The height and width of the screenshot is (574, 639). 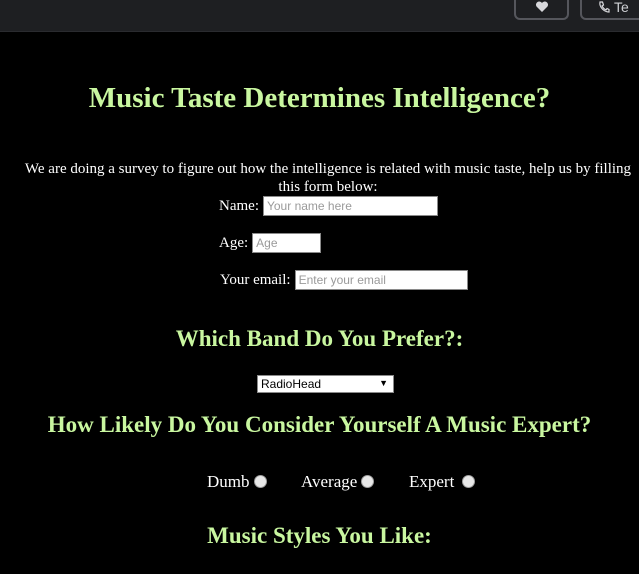 What do you see at coordinates (325, 384) in the screenshot?
I see `band-select: RadioHead ▼` at bounding box center [325, 384].